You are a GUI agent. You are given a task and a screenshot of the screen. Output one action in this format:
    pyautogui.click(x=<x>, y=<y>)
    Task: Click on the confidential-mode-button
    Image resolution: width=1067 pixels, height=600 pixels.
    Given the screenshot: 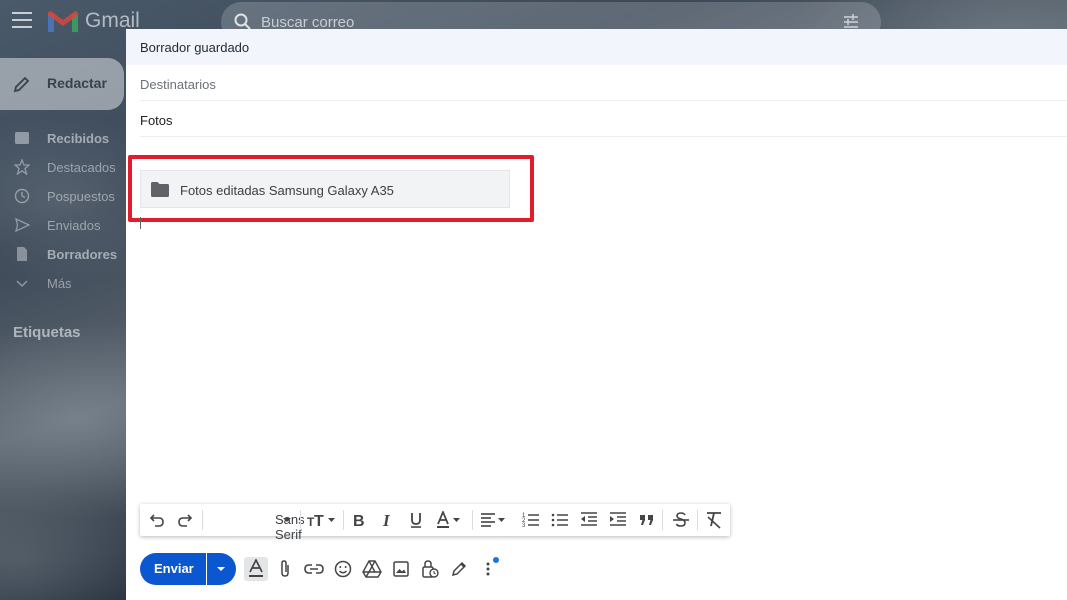 What is the action you would take?
    pyautogui.click(x=430, y=569)
    